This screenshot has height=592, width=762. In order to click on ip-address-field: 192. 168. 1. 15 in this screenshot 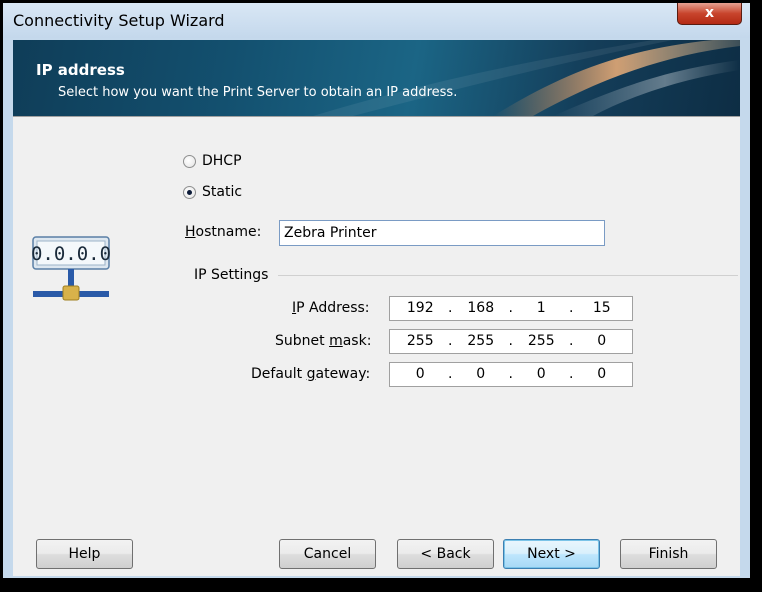, I will do `click(511, 308)`.